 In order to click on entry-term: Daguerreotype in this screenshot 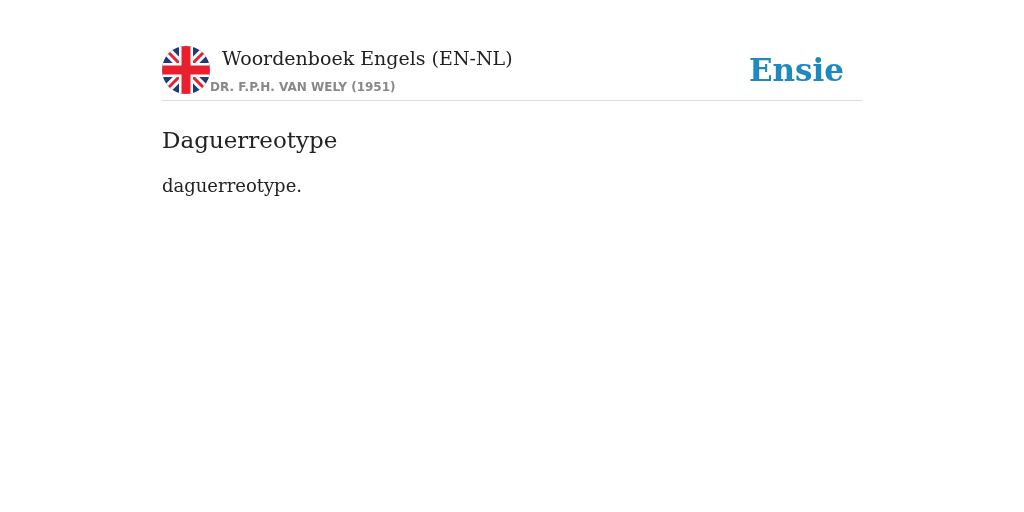, I will do `click(250, 140)`.